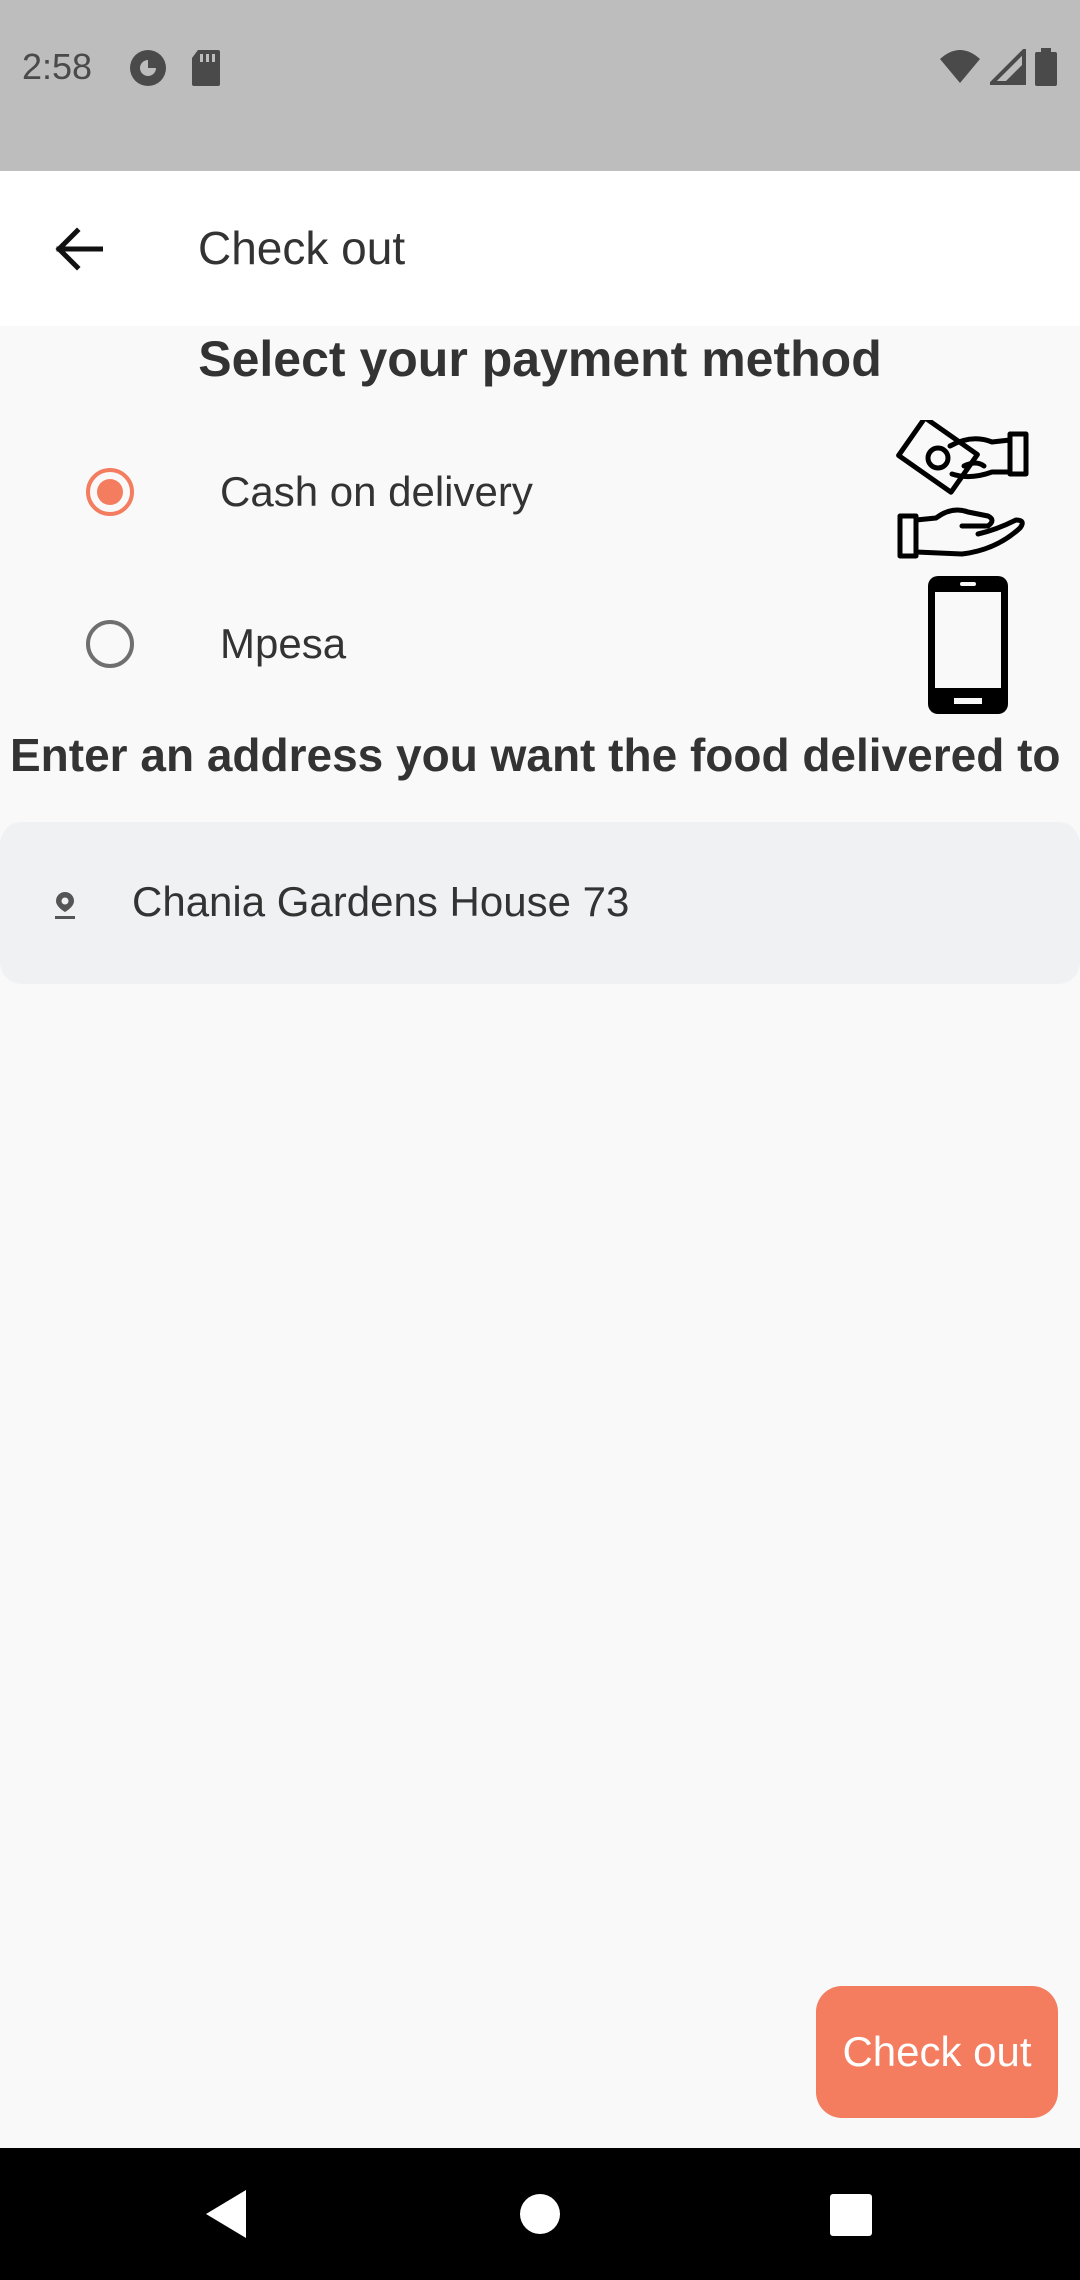 The width and height of the screenshot is (1080, 2280). What do you see at coordinates (937, 2052) in the screenshot?
I see `checkout-button: Check out` at bounding box center [937, 2052].